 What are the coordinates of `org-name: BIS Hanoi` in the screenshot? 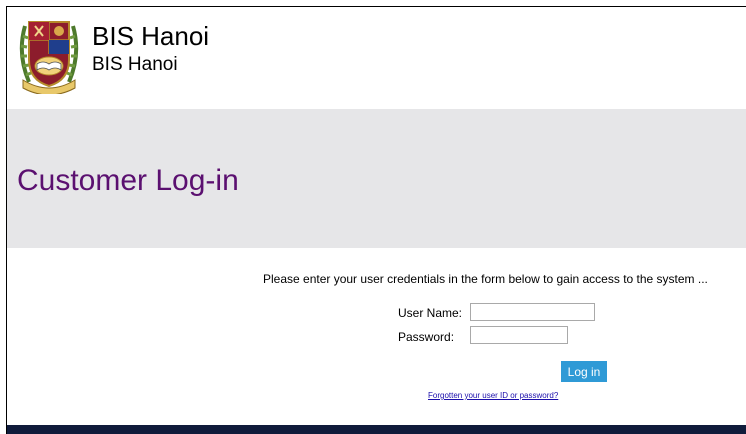 It's located at (151, 36).